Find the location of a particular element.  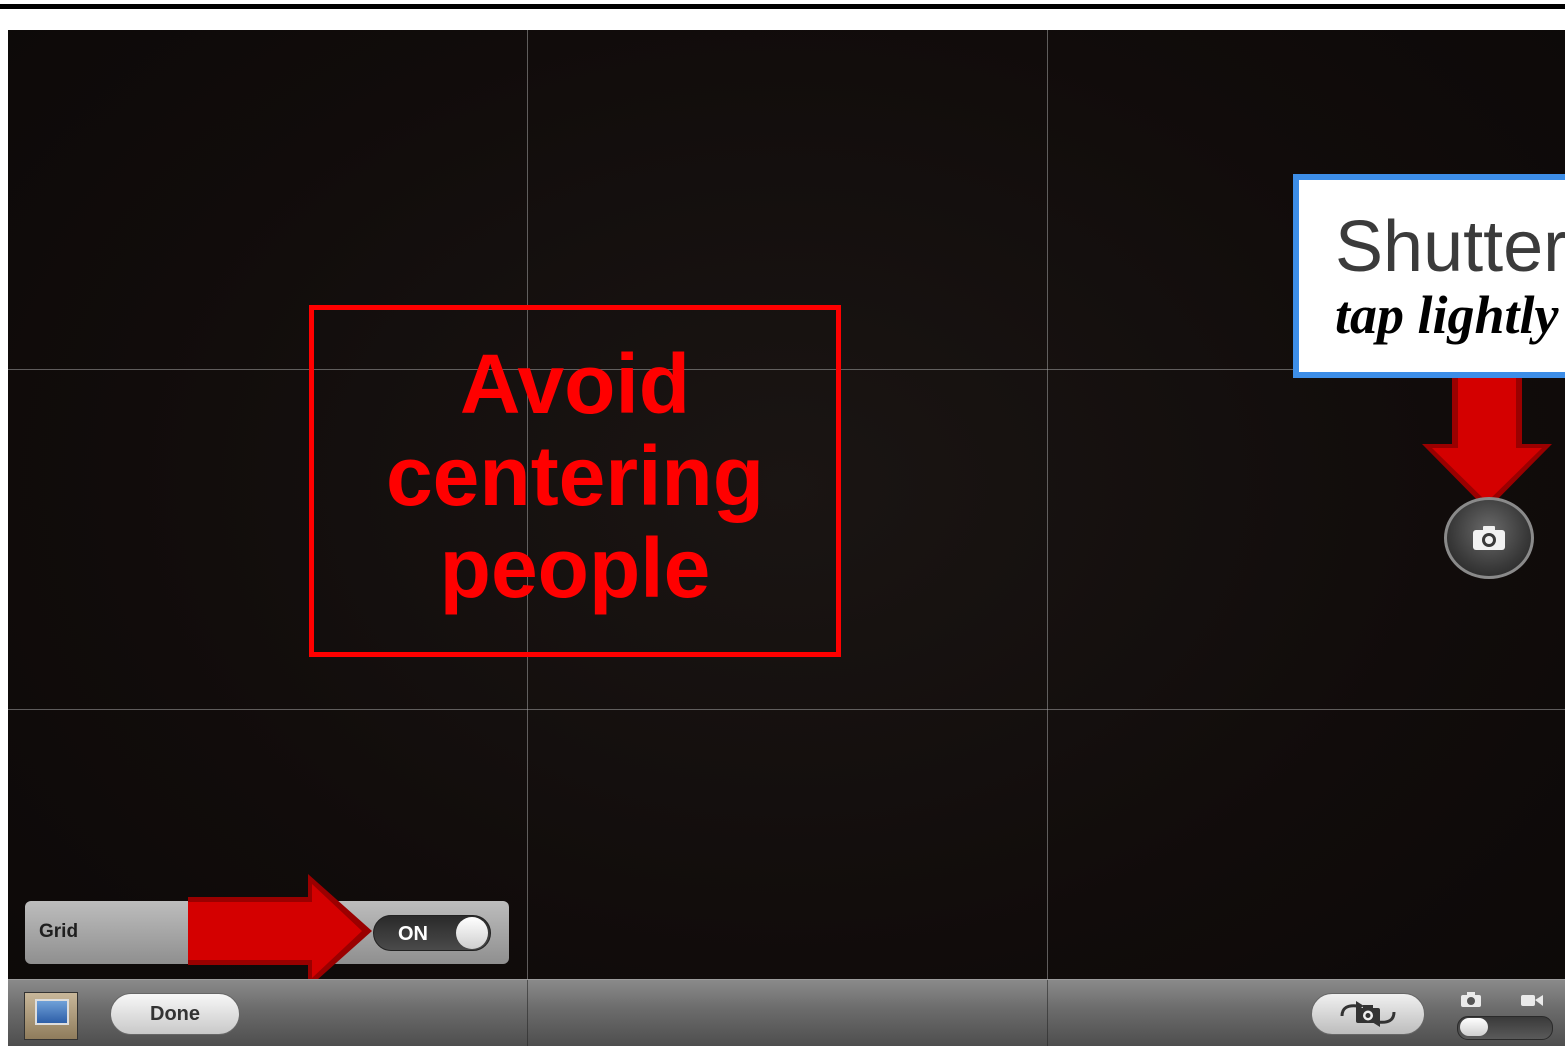

shutter-button is located at coordinates (1489, 538).